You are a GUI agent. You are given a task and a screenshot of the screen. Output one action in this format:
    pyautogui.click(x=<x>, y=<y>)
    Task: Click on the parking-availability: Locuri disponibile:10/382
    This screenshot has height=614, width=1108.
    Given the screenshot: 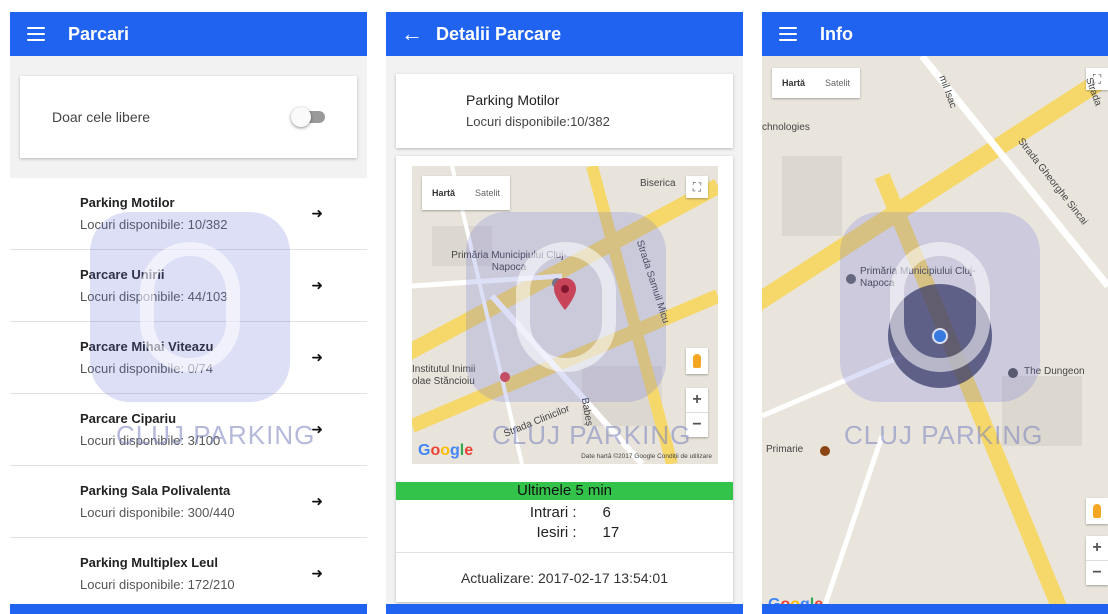 What is the action you would take?
    pyautogui.click(x=538, y=121)
    